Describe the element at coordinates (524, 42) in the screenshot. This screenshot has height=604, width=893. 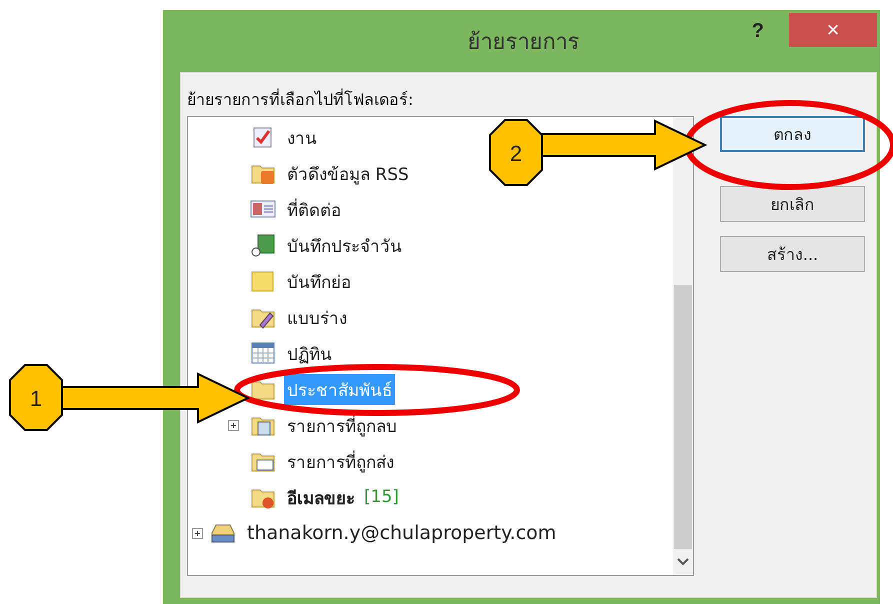
I see `window-title: ย้ายรายการ` at that location.